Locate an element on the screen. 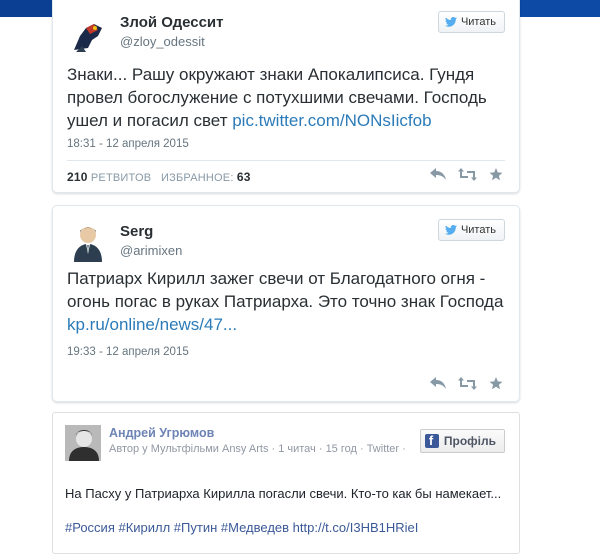  tweet-timestamp: 19:33 - 12 апреля 2015 is located at coordinates (128, 352).